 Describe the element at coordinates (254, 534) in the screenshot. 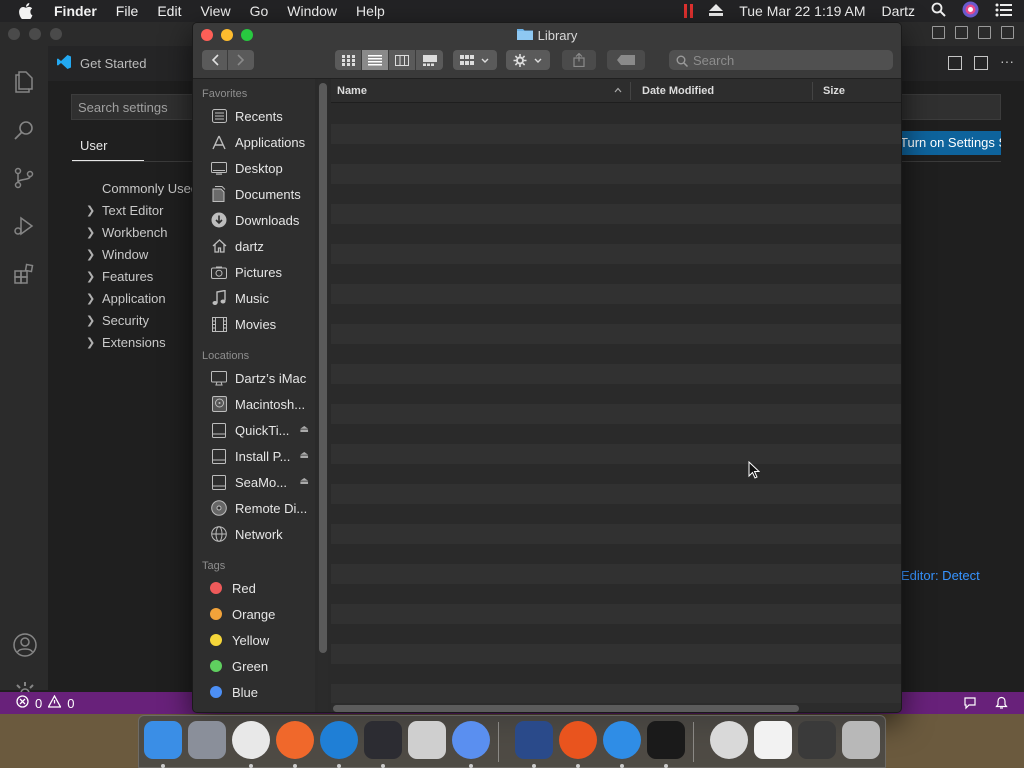

I see `sidebar-item-network: Network` at that location.